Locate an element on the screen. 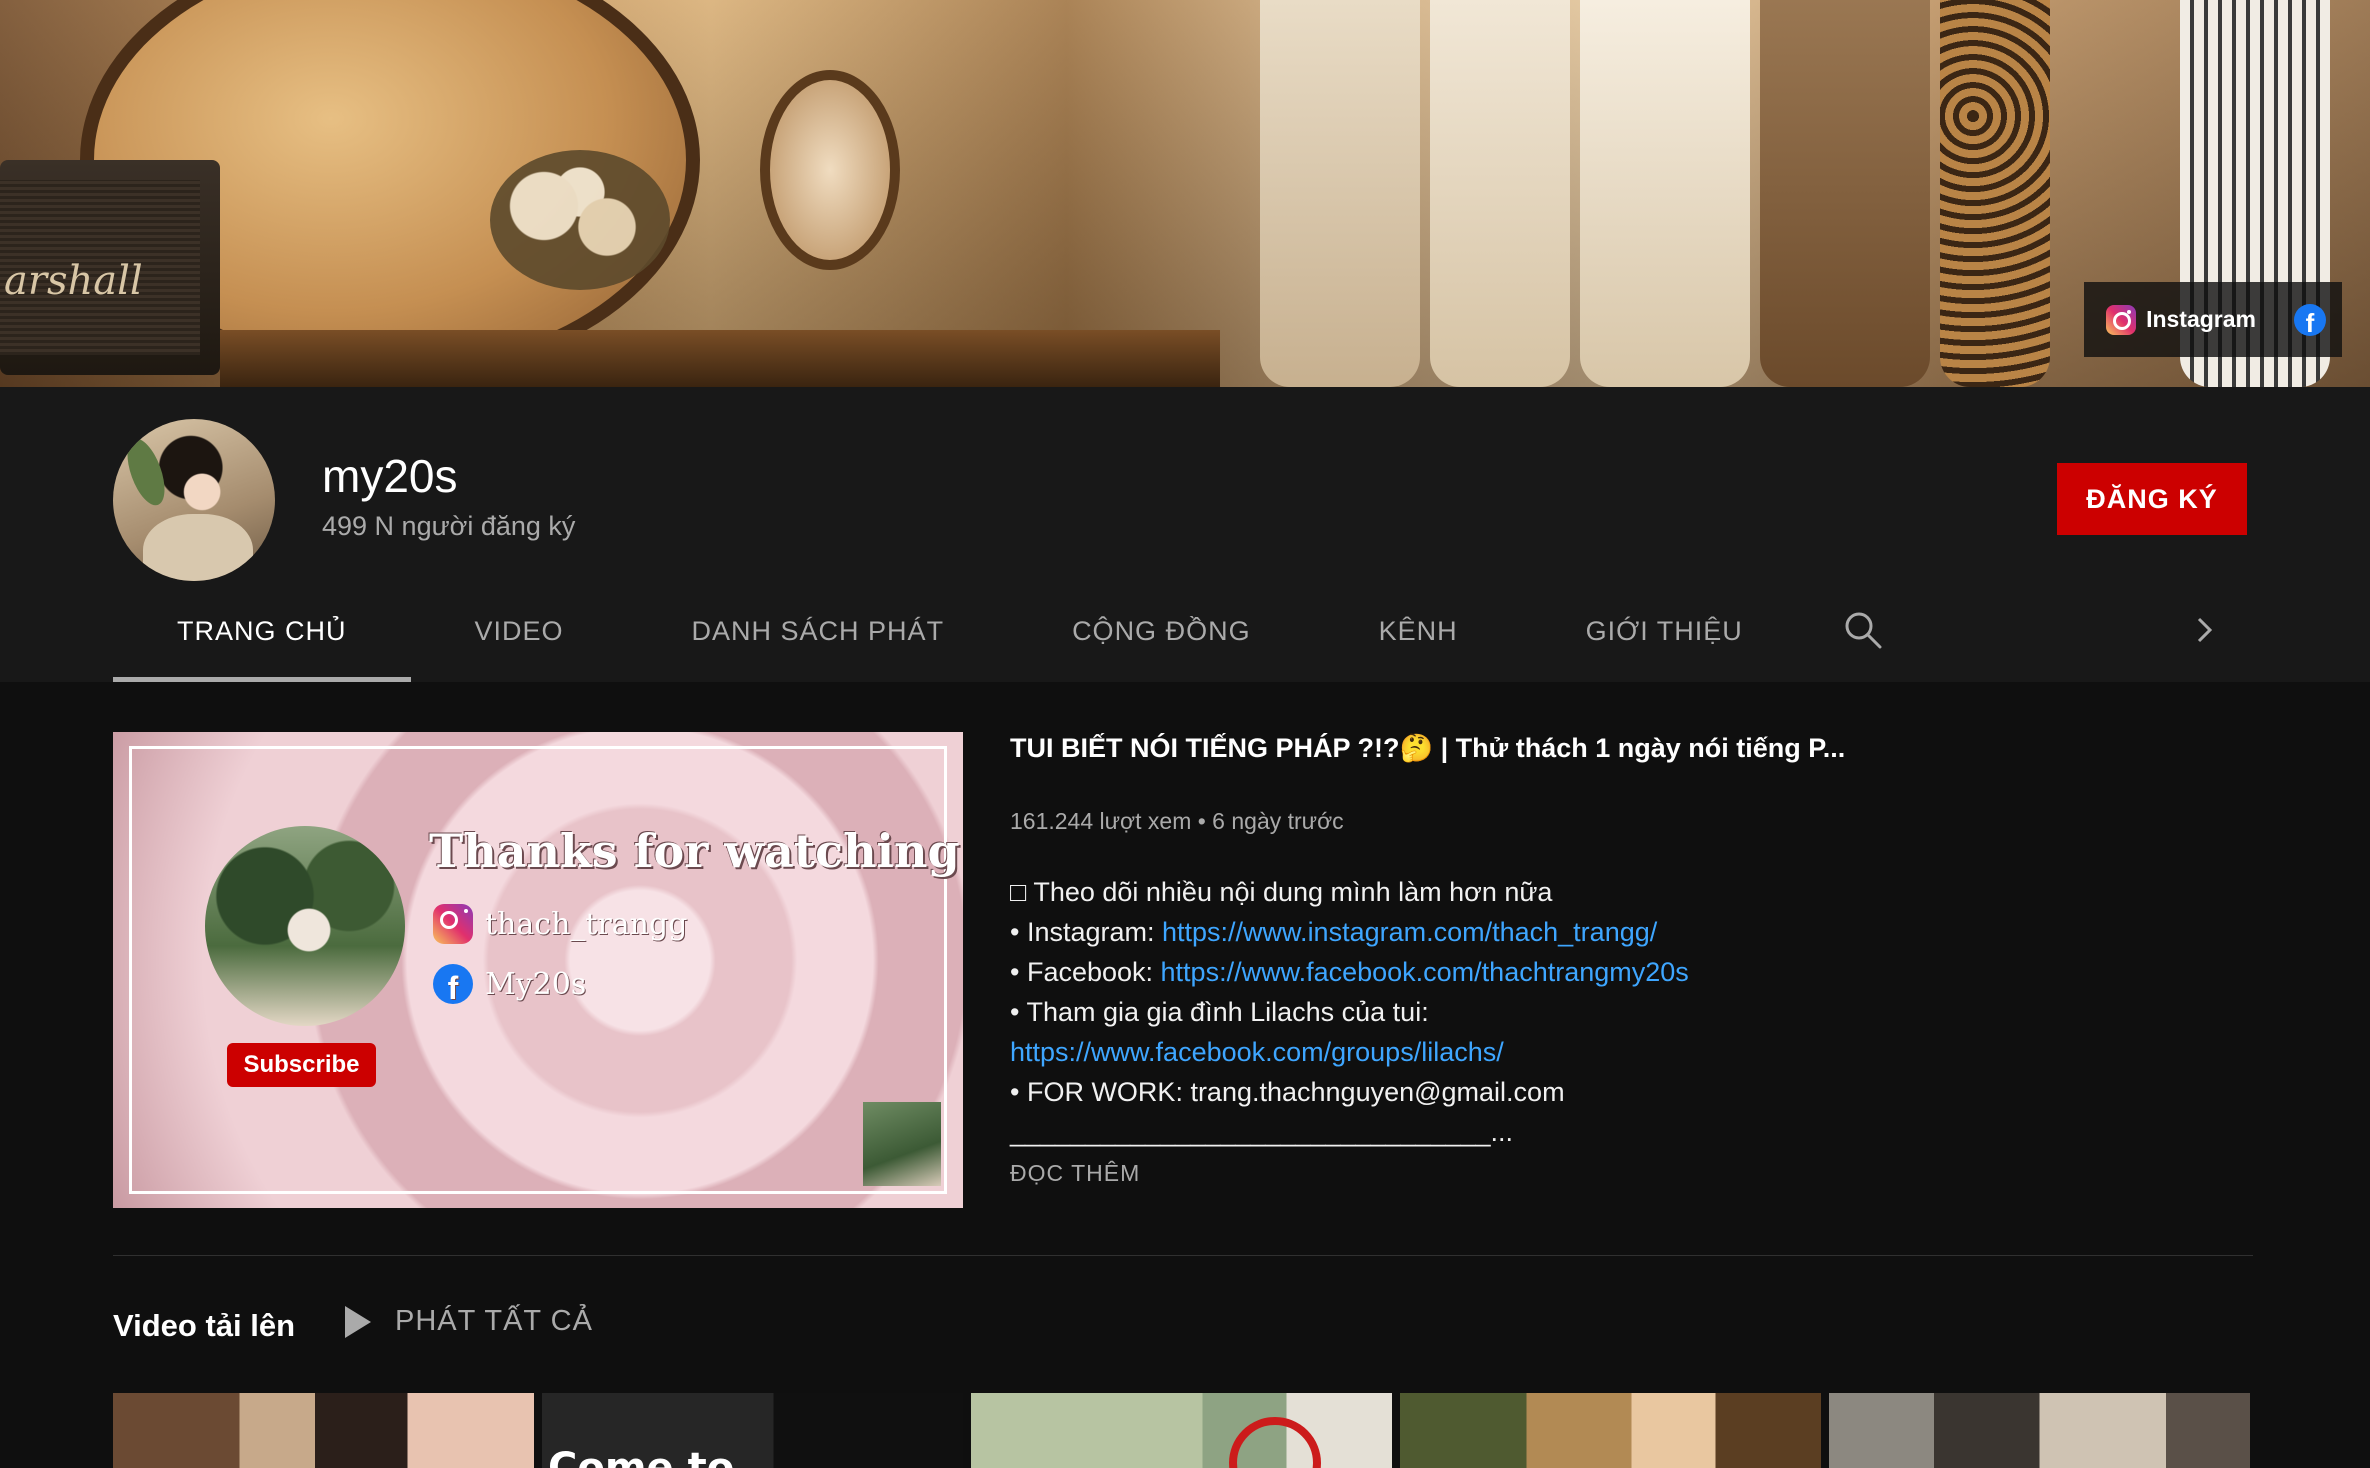 The image size is (2370, 1468). banner-flowers is located at coordinates (580, 220).